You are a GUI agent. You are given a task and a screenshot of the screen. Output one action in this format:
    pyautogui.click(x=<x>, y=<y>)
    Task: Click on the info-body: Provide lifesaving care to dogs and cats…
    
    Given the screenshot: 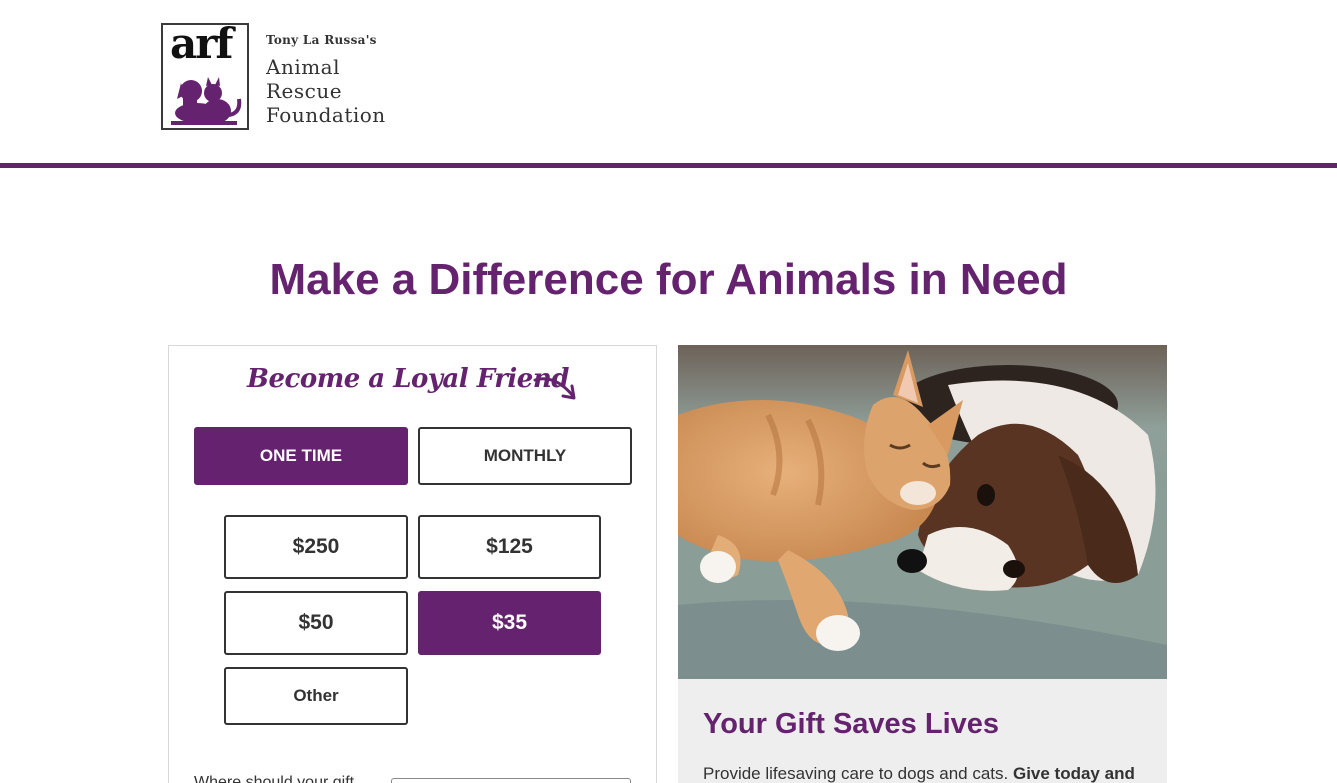 What is the action you would take?
    pyautogui.click(x=919, y=773)
    